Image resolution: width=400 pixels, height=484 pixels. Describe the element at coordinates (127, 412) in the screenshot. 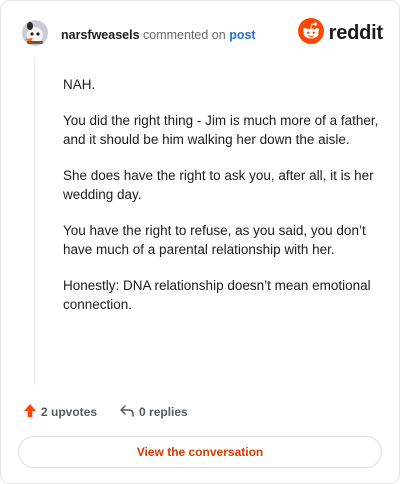

I see `reply-arrow-icon` at that location.